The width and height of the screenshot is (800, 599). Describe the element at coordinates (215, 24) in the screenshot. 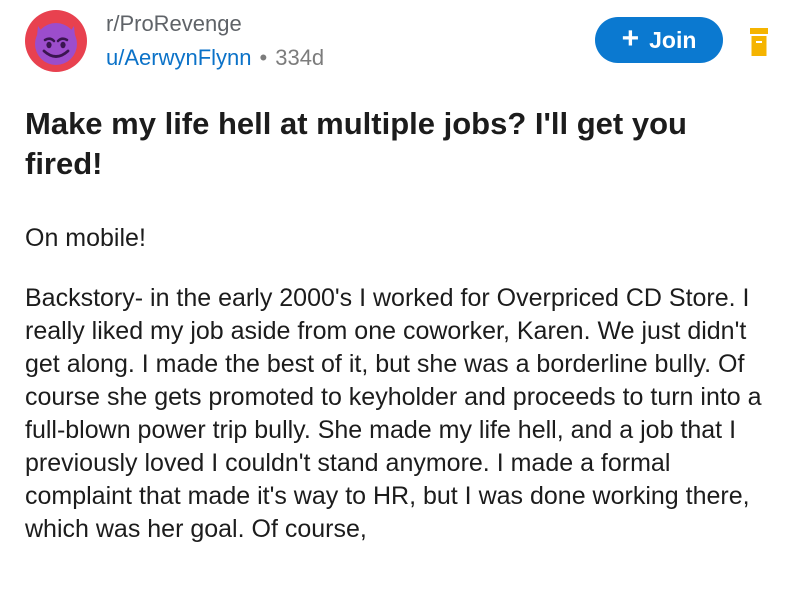

I see `subreddit-name: r/ProRevenge` at that location.